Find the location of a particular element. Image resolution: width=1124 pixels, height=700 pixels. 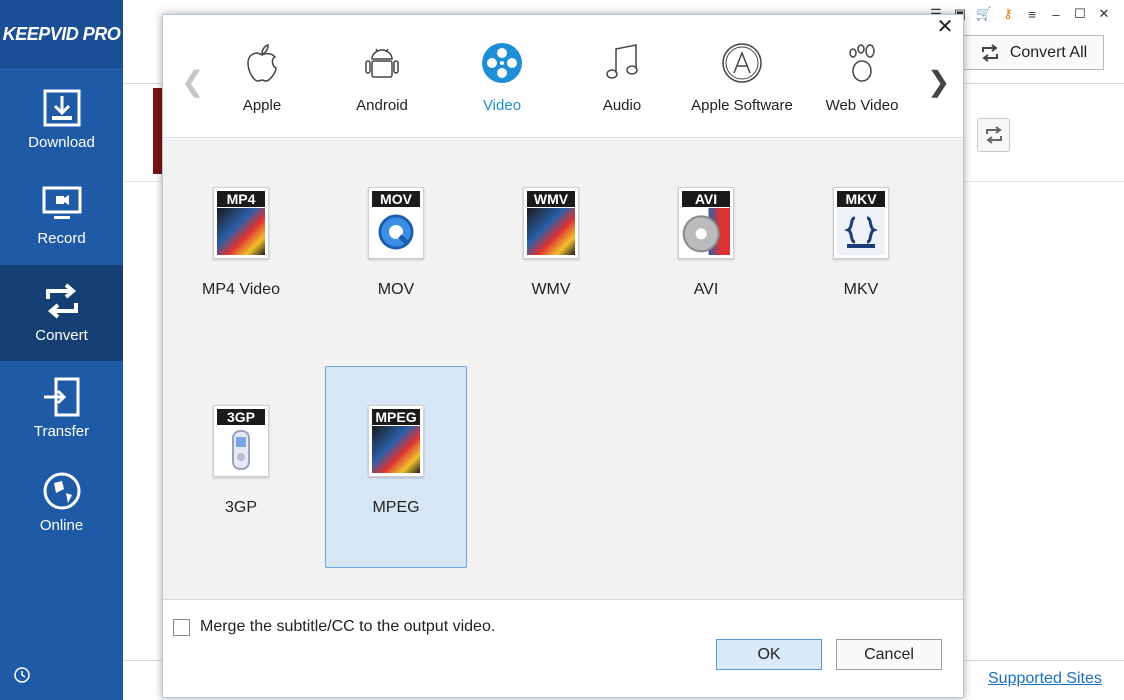

format-mpeg: MPEG MPEG is located at coordinates (396, 467).